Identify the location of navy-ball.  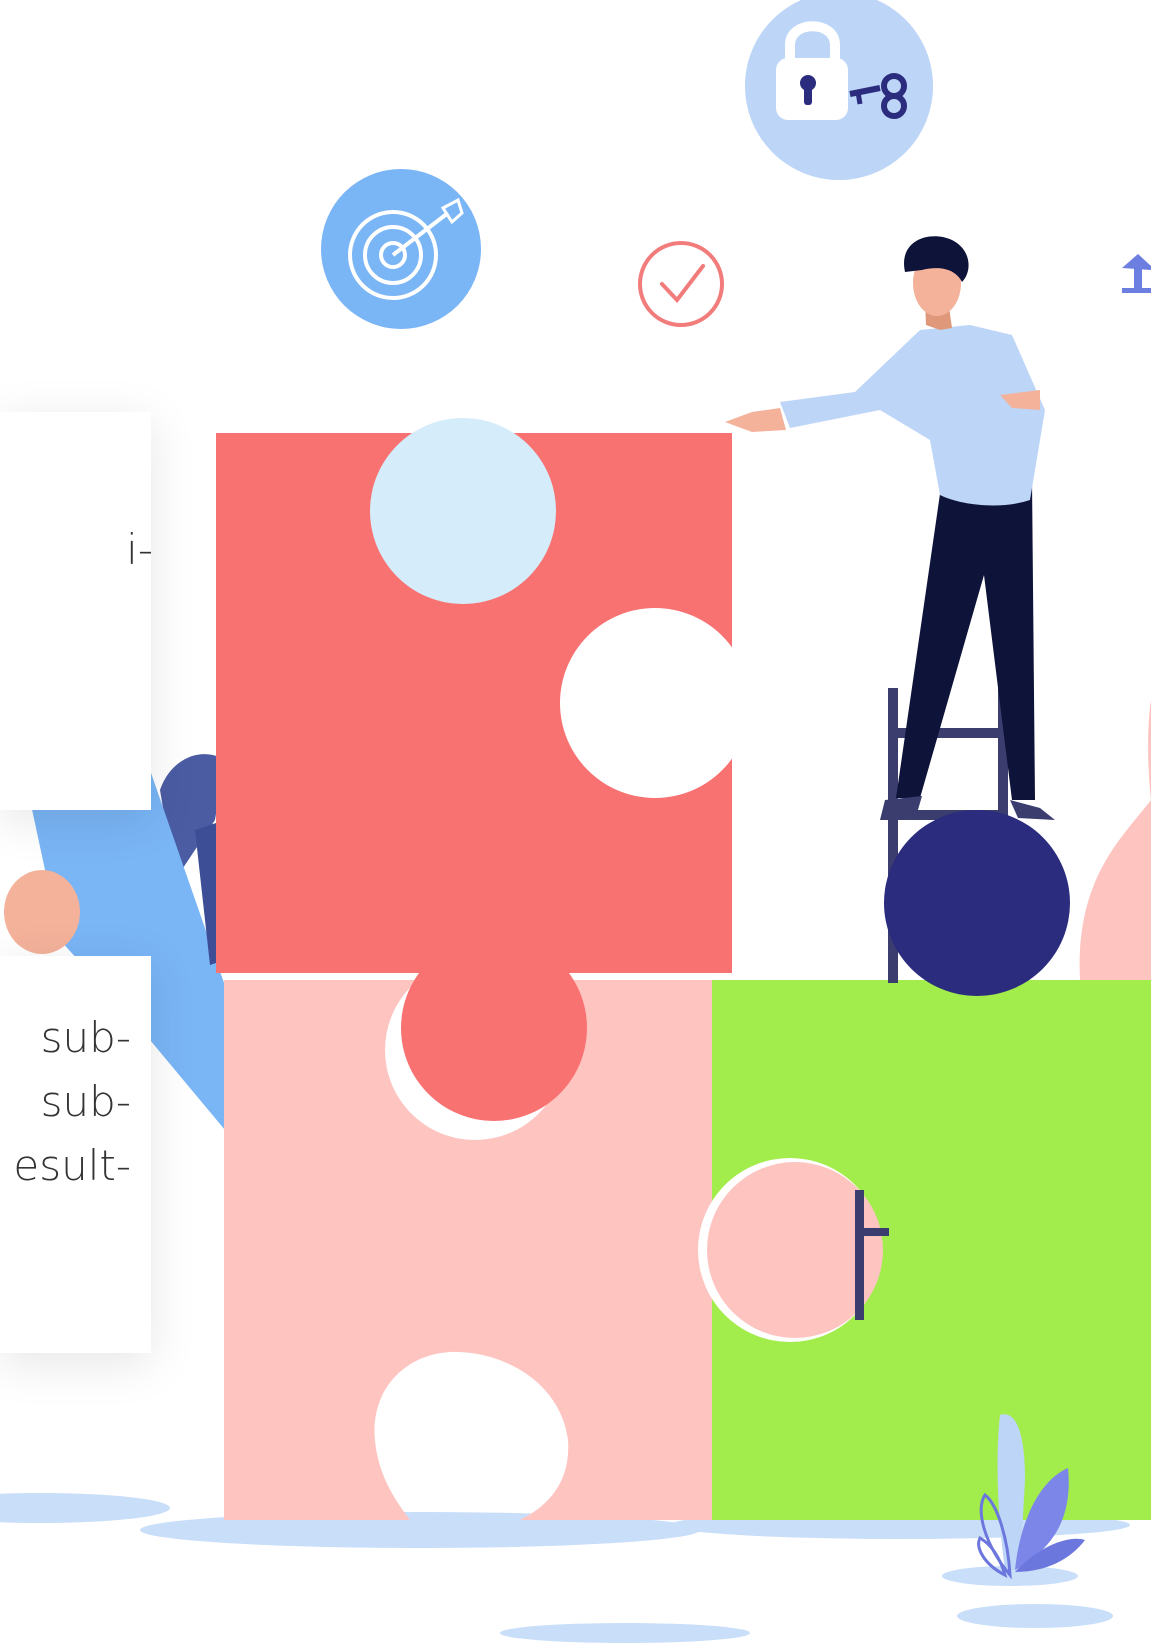
(977, 903).